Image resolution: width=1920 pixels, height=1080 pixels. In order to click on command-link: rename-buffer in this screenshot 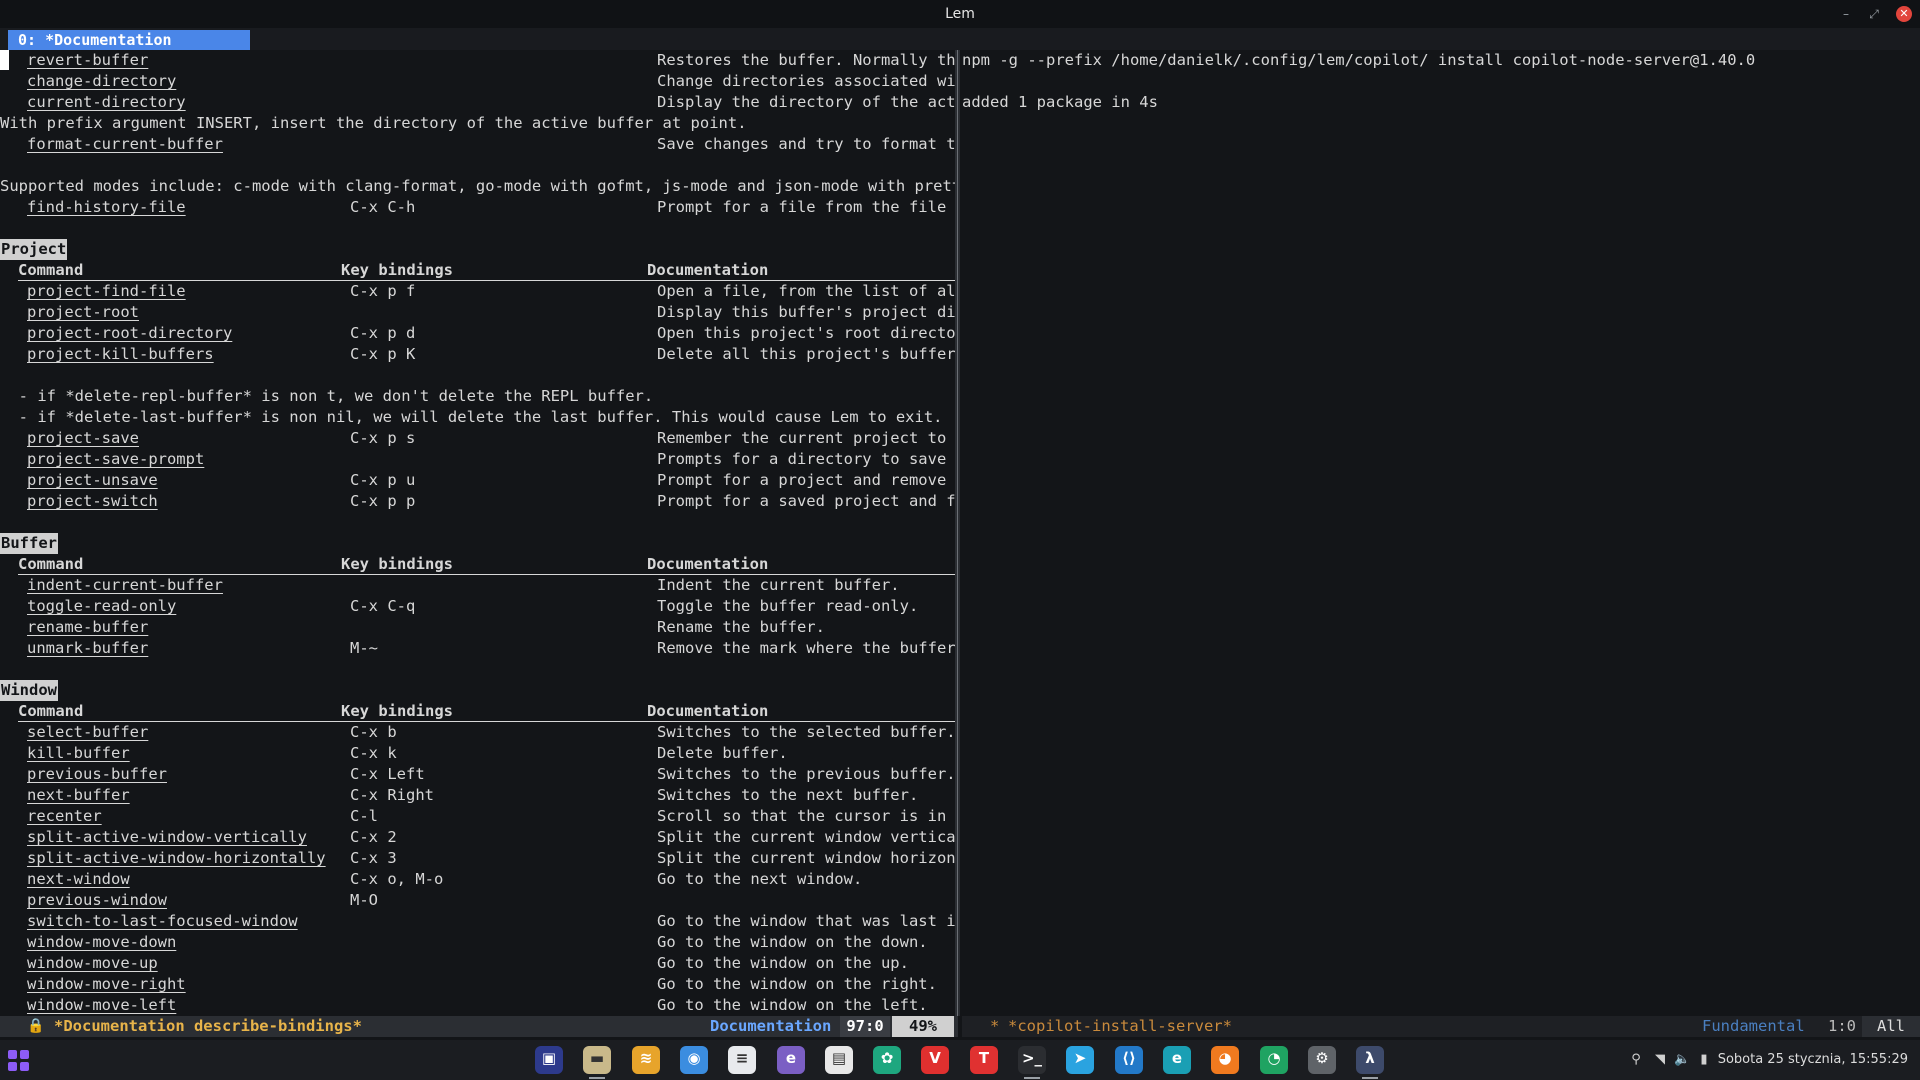, I will do `click(87, 627)`.